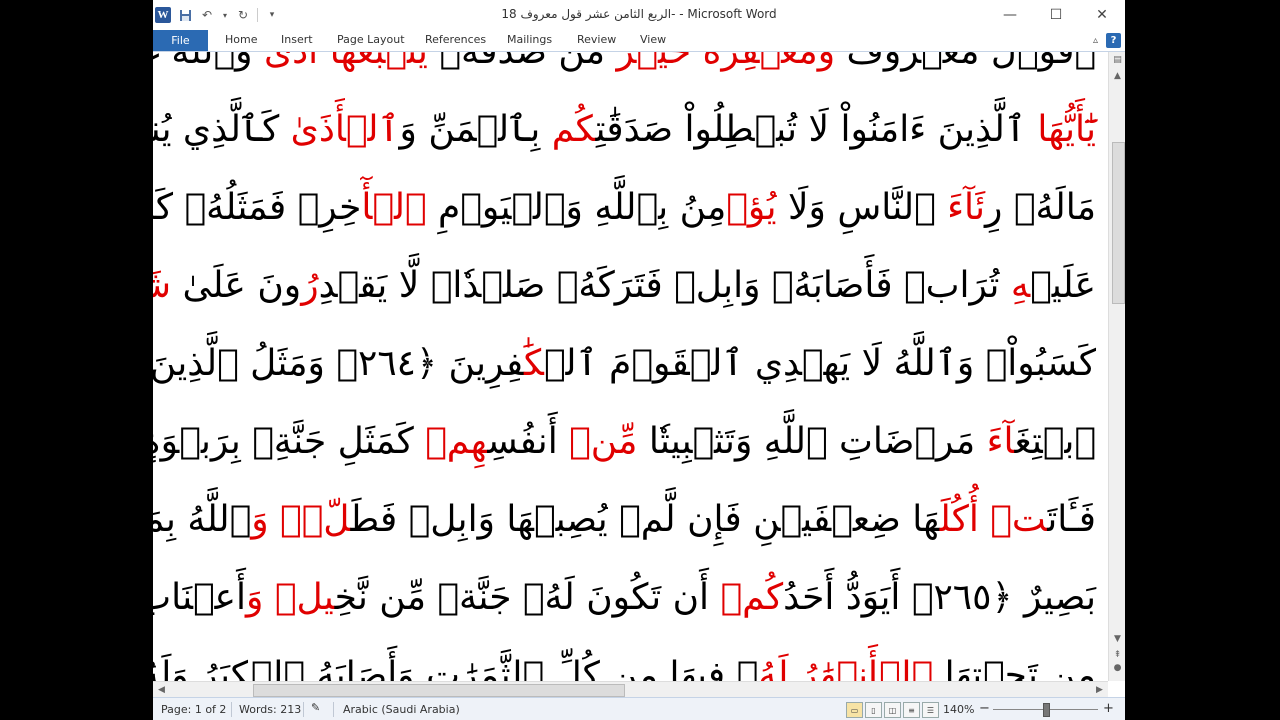 This screenshot has width=1280, height=720. Describe the element at coordinates (1055, 441) in the screenshot. I see `text-segment: ٱبۡتِغَ` at that location.